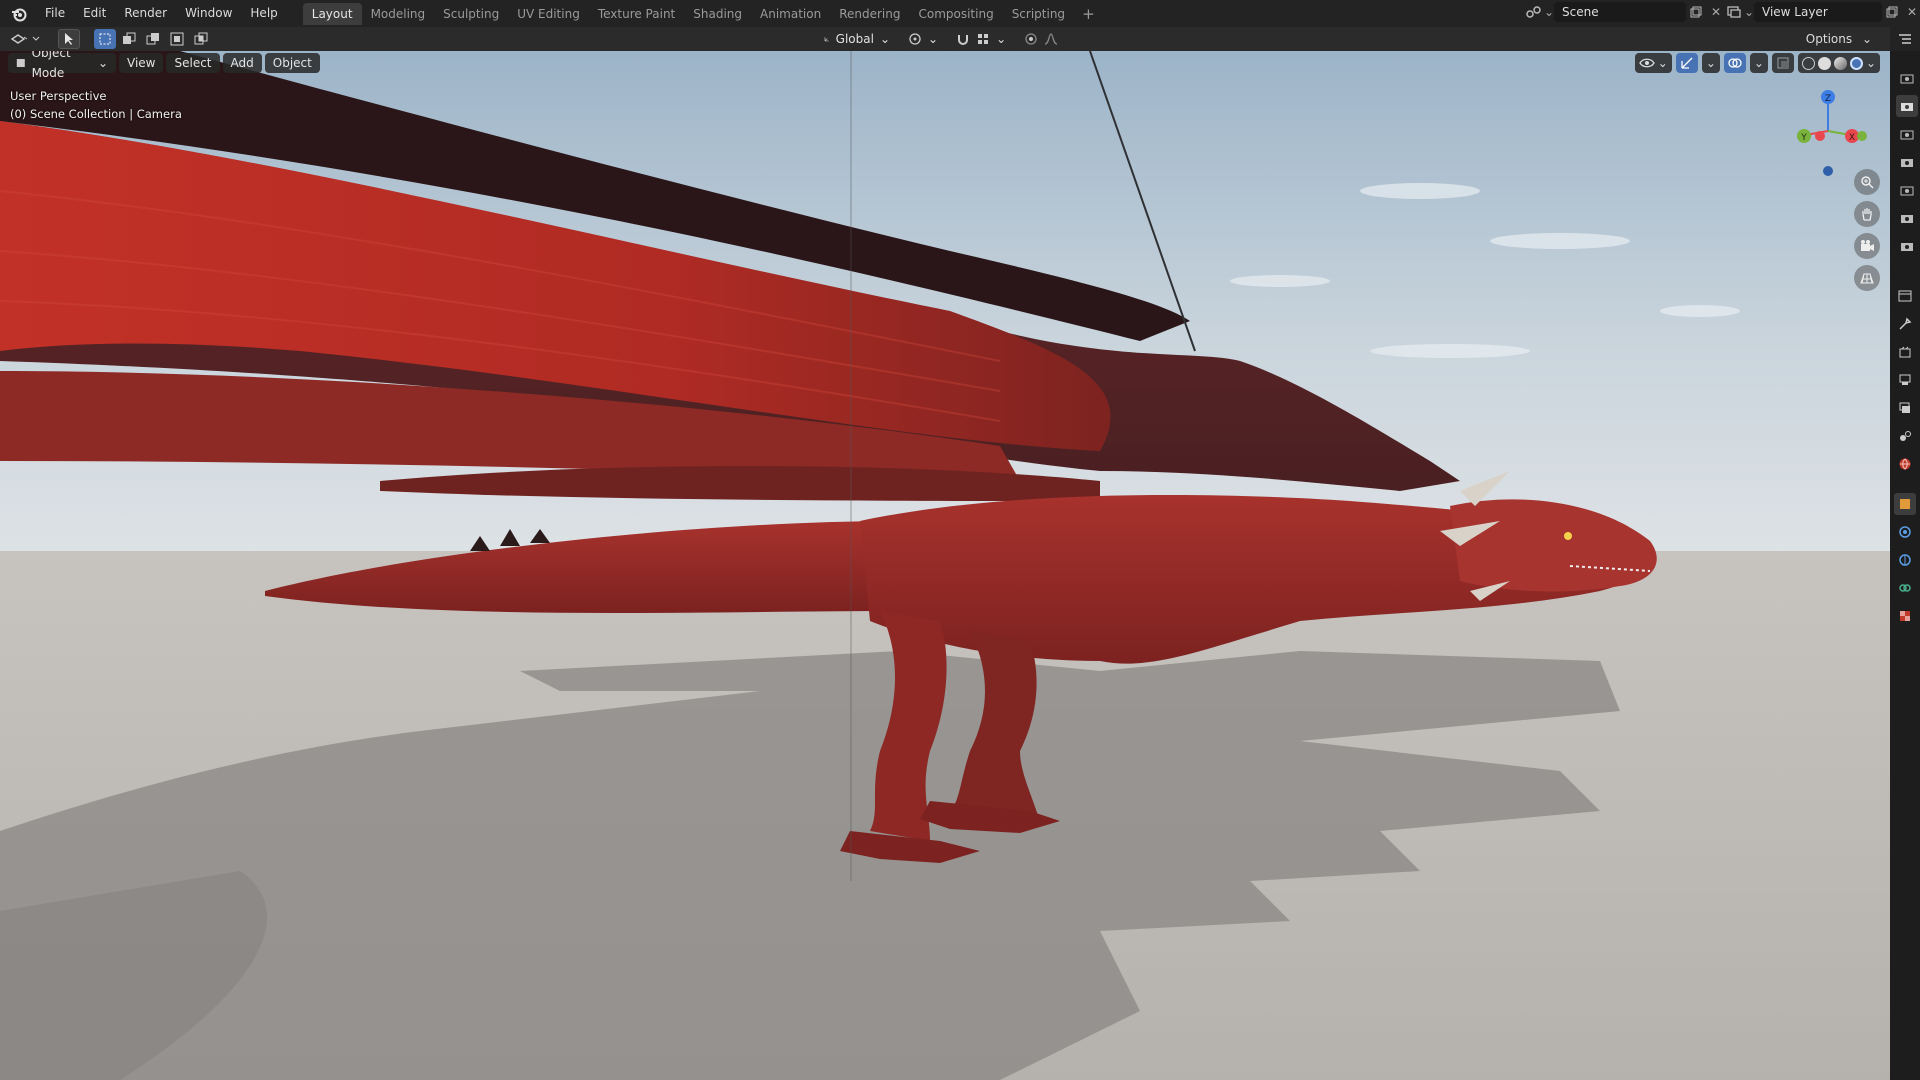 Image resolution: width=1920 pixels, height=1080 pixels. What do you see at coordinates (1867, 230) in the screenshot?
I see `navigation-buttons` at bounding box center [1867, 230].